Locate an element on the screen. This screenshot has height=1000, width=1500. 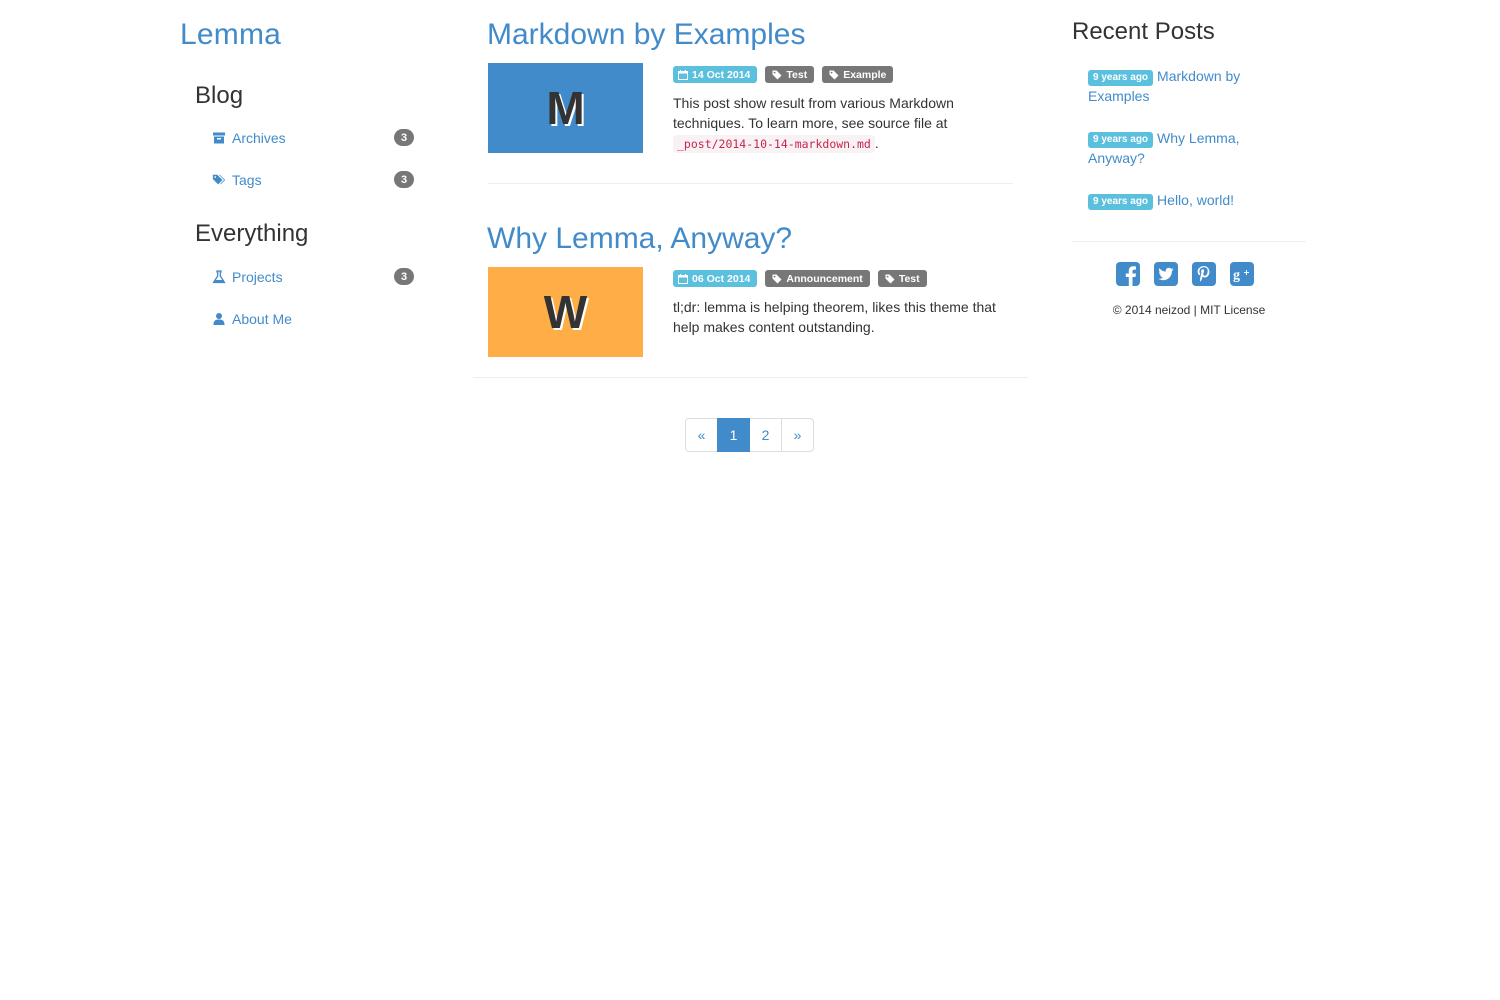
recent-post-item: 9 years ago Markdown by Examples is located at coordinates (1188, 86).